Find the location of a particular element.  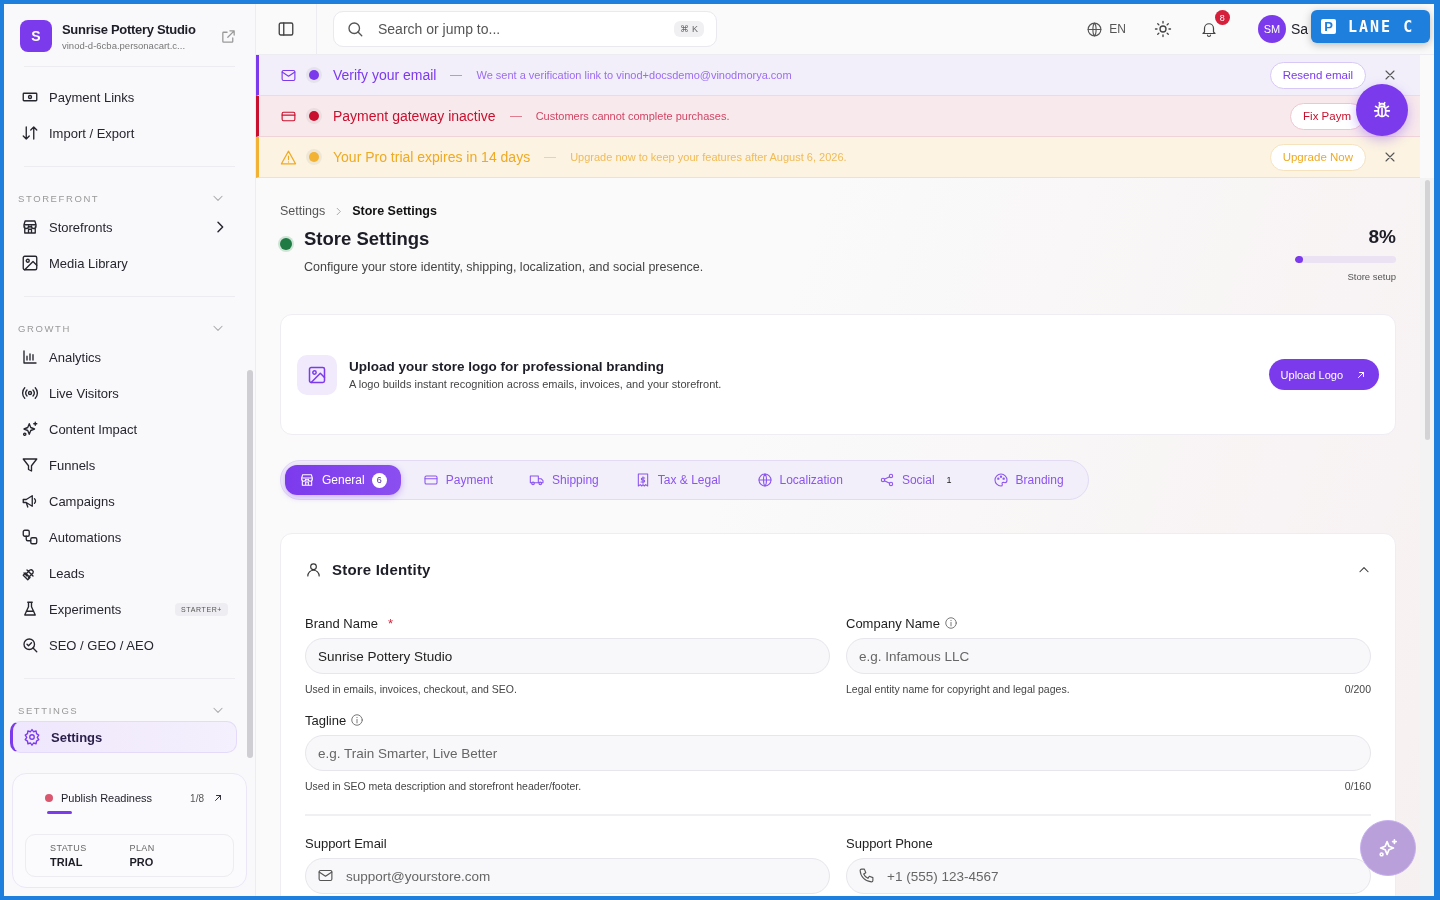

external-link-icon is located at coordinates (228, 36).